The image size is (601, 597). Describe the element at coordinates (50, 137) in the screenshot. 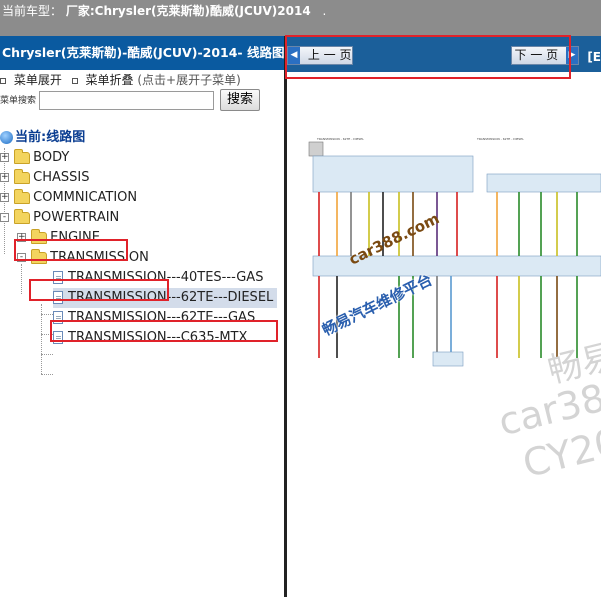

I see `tree-root-label: 当前:线路图` at that location.